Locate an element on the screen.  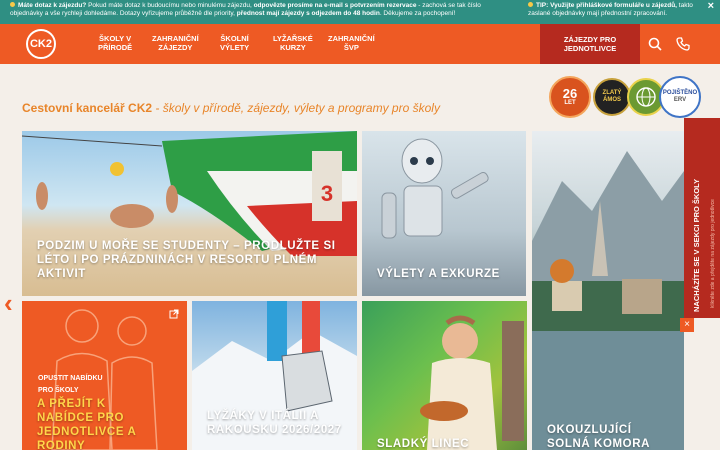
nav-zajezdy-pro-jednotlivce: ZÁJEZDY PRO JEDNOTLIVCE is located at coordinates (590, 44).